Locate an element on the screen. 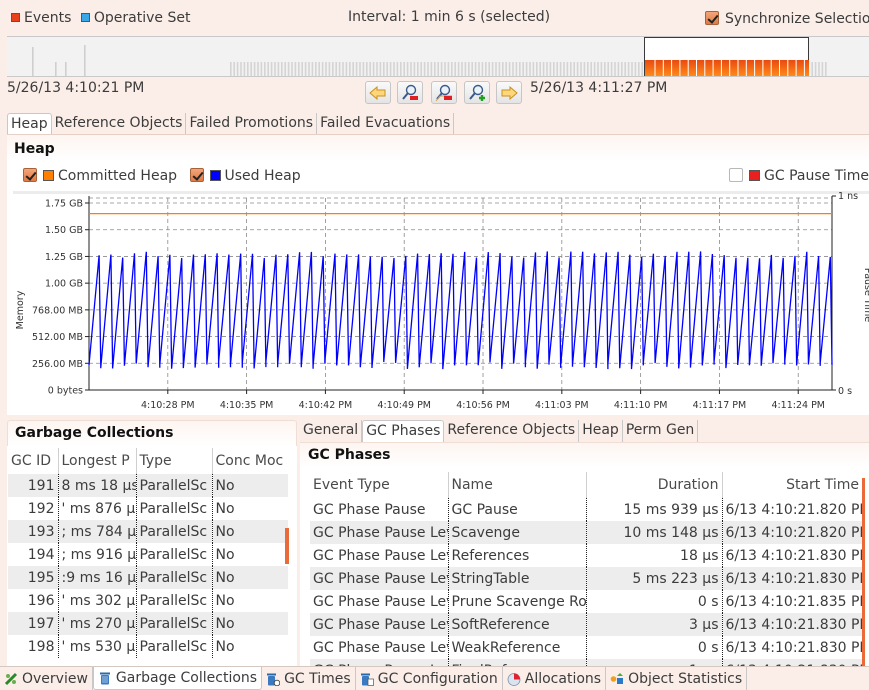 This screenshot has width=869, height=690. column-header-start-time: Start Time is located at coordinates (792, 485).